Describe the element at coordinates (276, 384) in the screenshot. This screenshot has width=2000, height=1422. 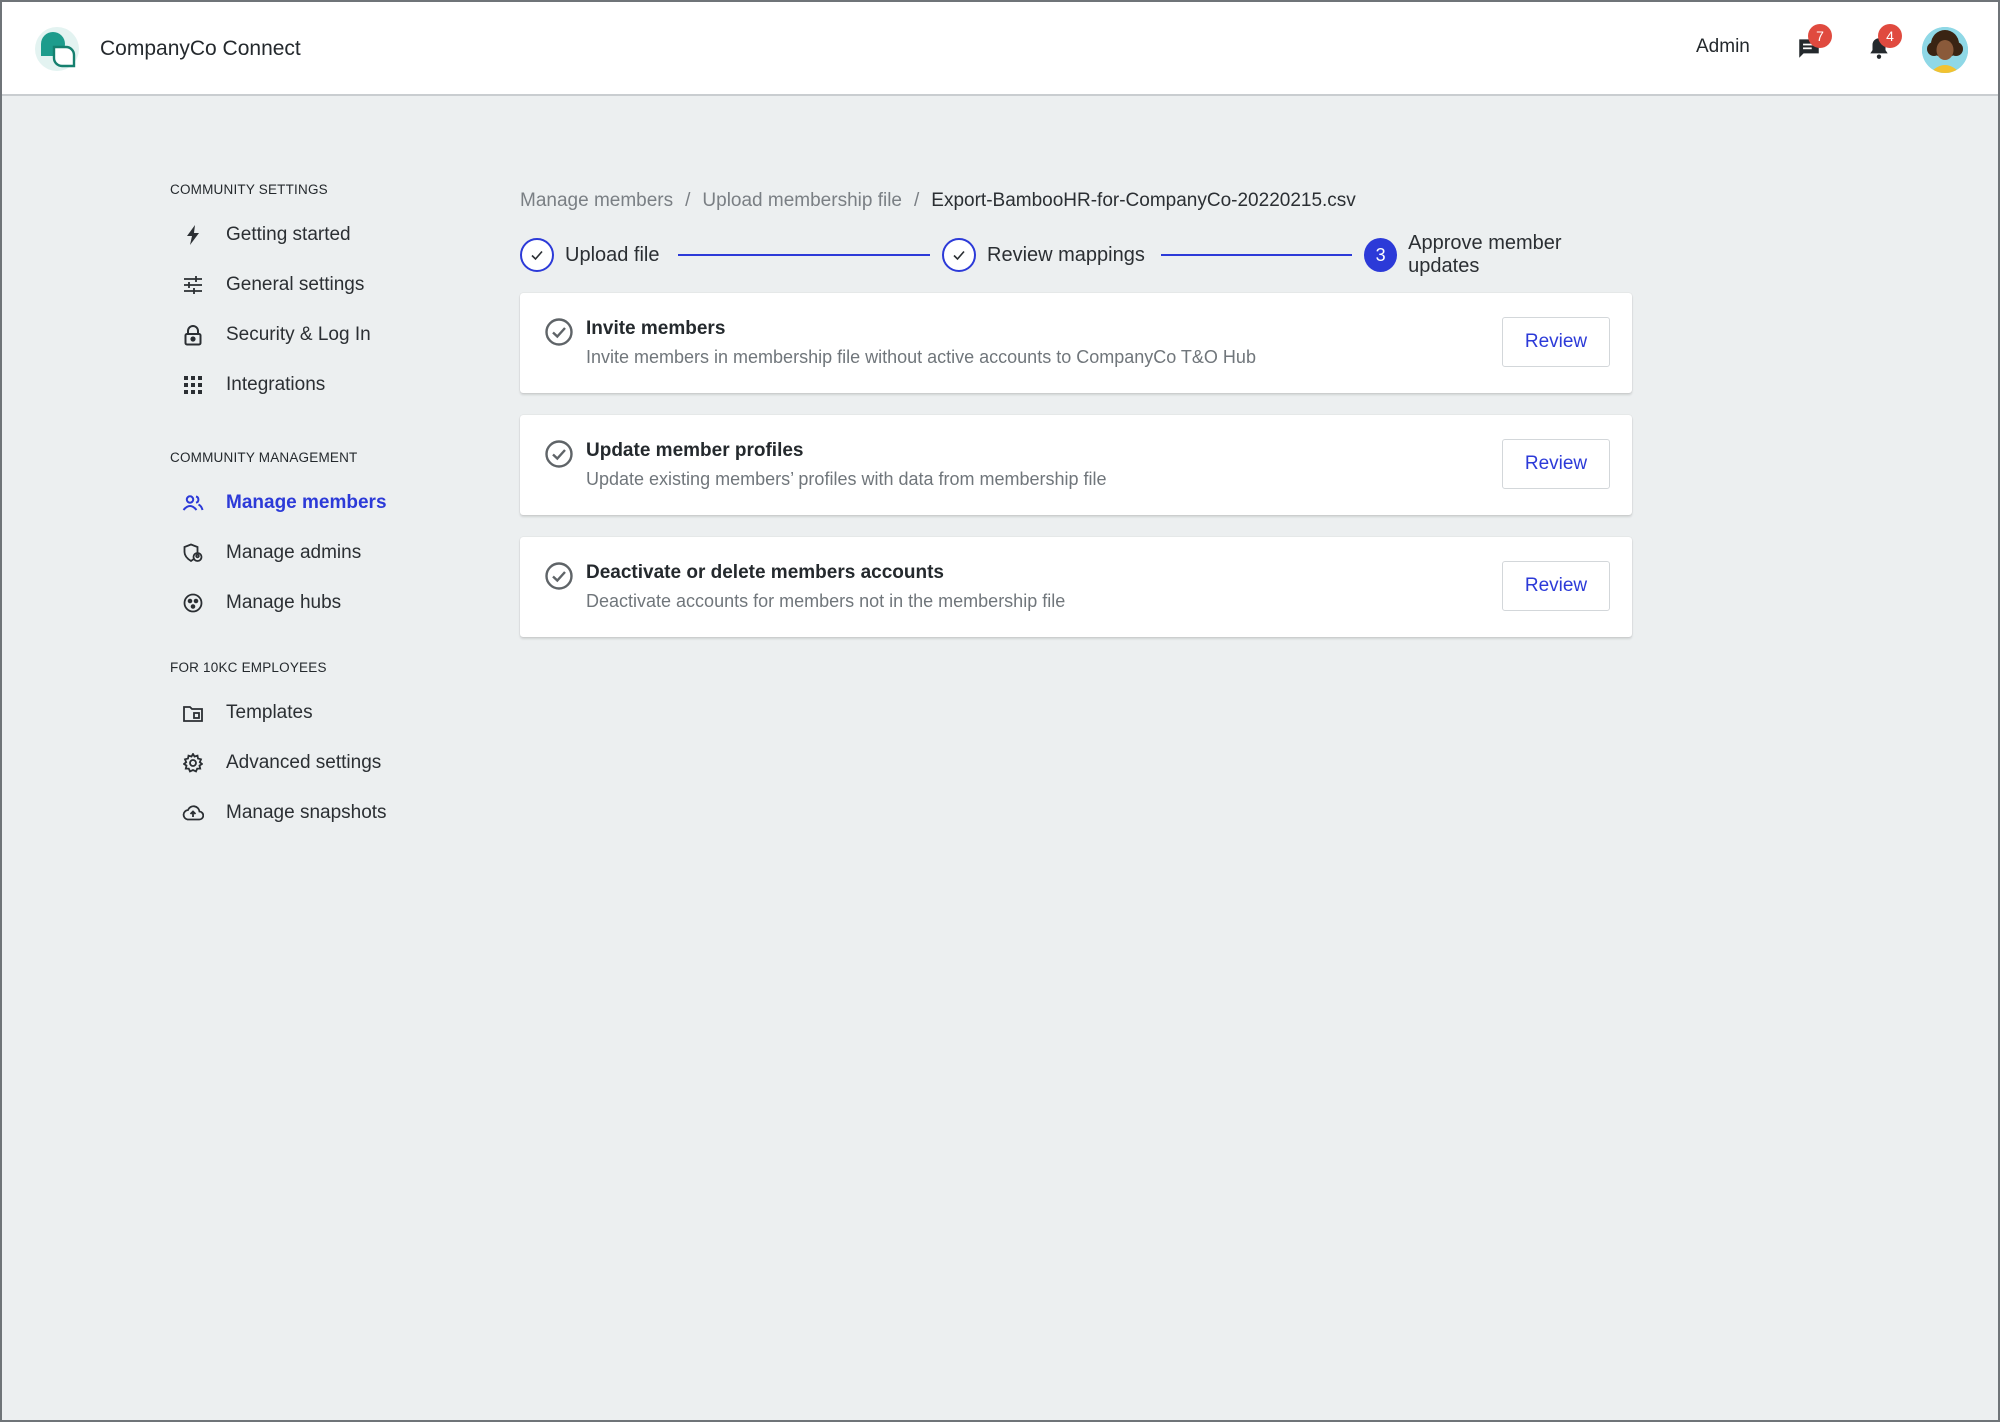
I see `sidebar-item-label: Integrations` at that location.